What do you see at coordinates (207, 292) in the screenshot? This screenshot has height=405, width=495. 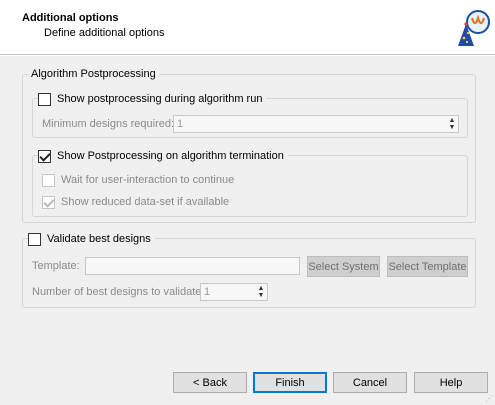 I see `num-designs-value: 1` at bounding box center [207, 292].